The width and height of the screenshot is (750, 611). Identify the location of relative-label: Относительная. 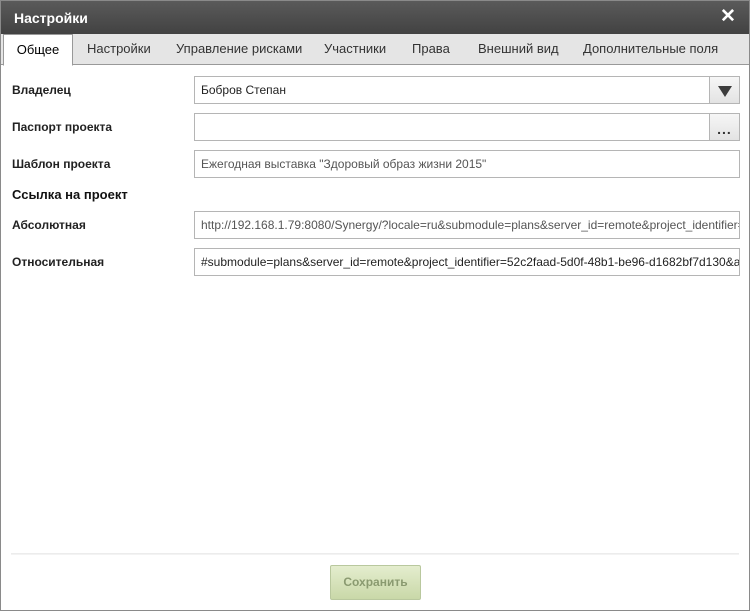
(58, 262).